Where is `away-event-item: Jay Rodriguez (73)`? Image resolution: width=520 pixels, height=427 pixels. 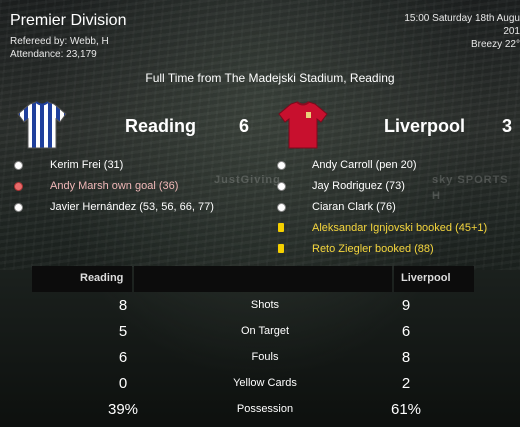
away-event-item: Jay Rodriguez (73) is located at coordinates (358, 186).